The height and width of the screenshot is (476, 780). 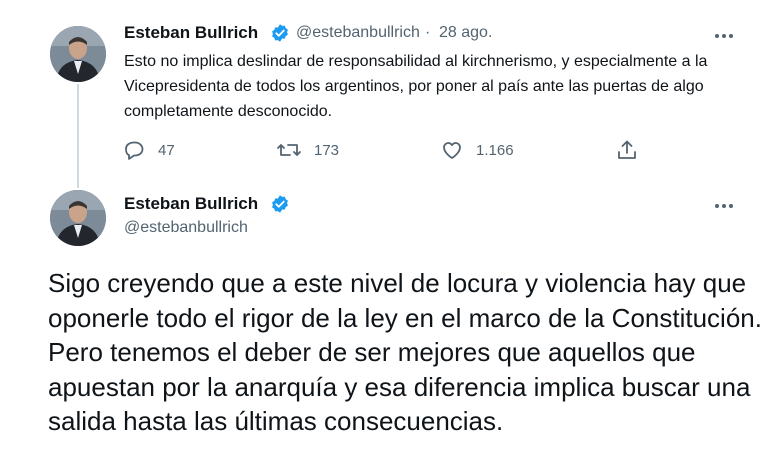 I want to click on tweet-date: 28 ago., so click(x=465, y=33).